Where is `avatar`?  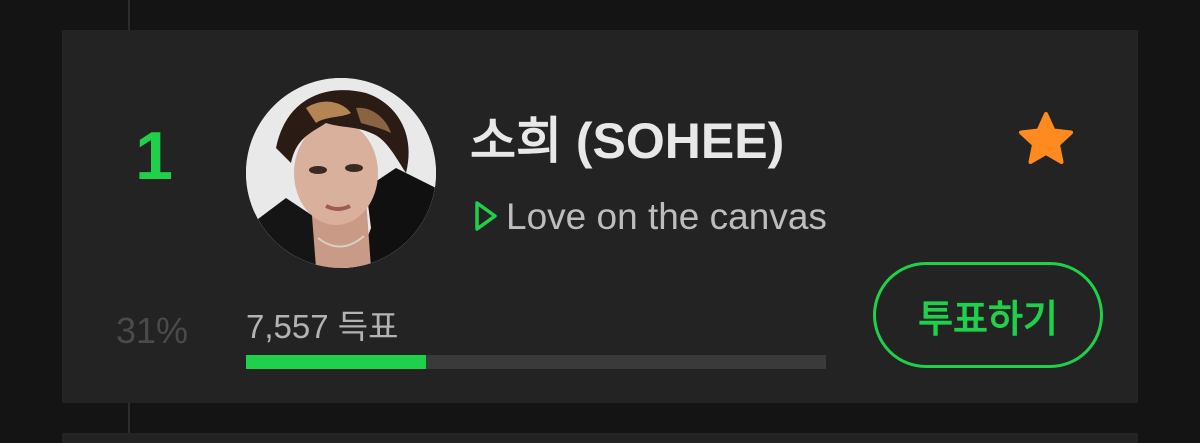
avatar is located at coordinates (341, 173).